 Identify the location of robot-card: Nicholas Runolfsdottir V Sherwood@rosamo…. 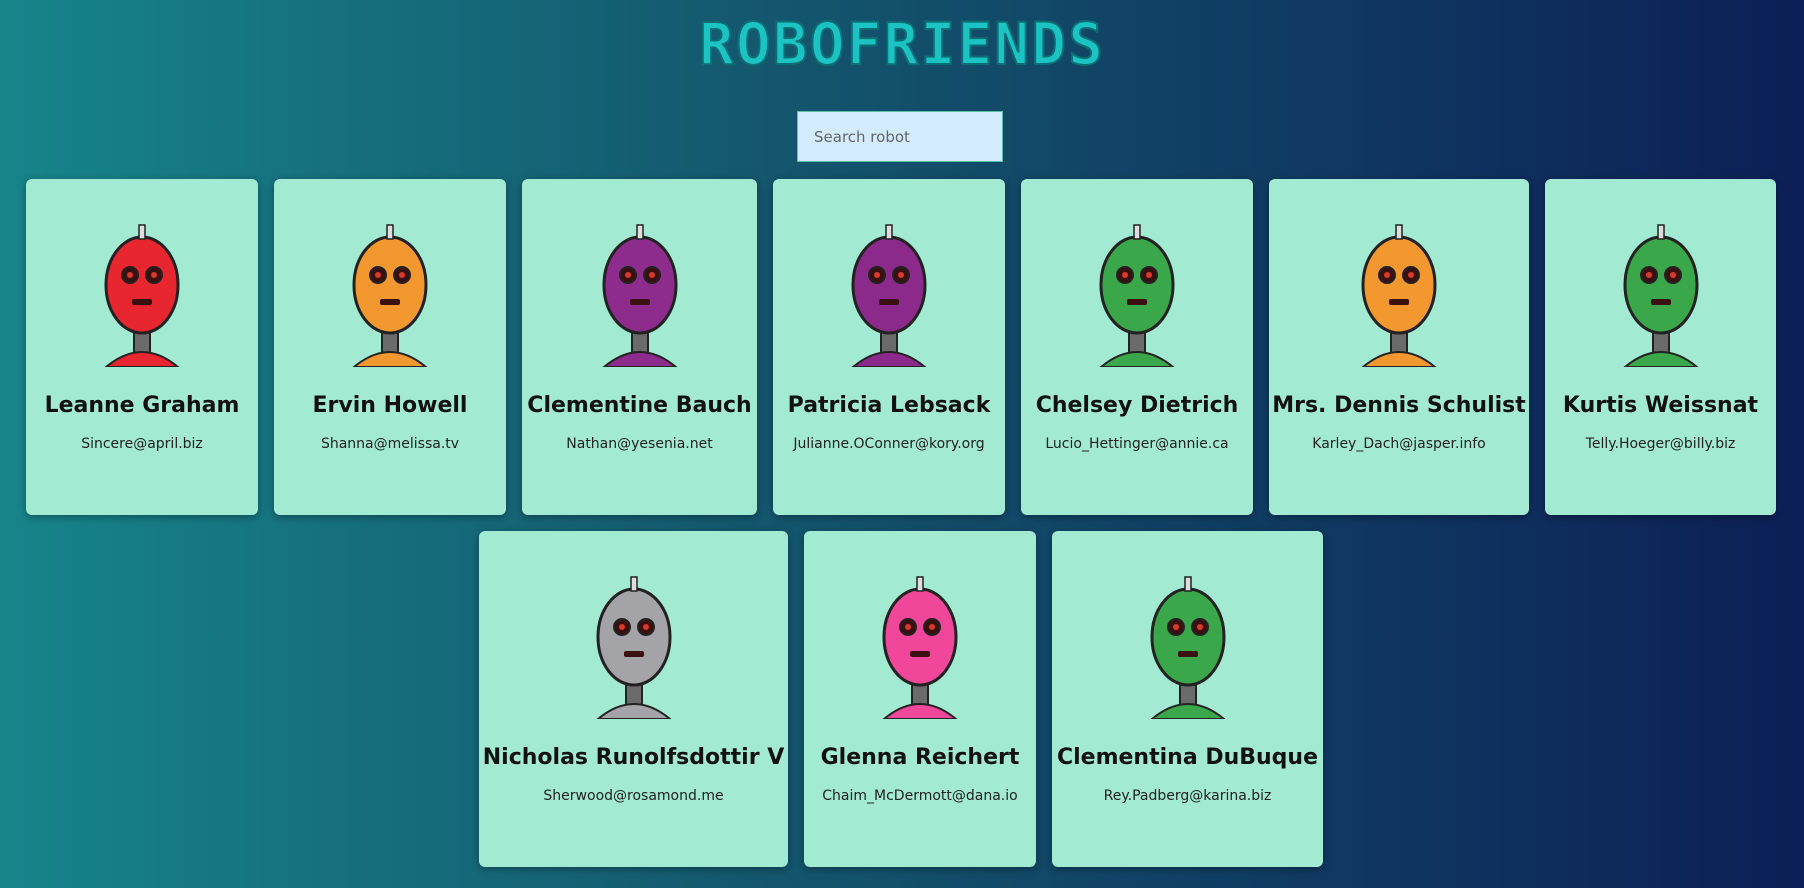
(633, 699).